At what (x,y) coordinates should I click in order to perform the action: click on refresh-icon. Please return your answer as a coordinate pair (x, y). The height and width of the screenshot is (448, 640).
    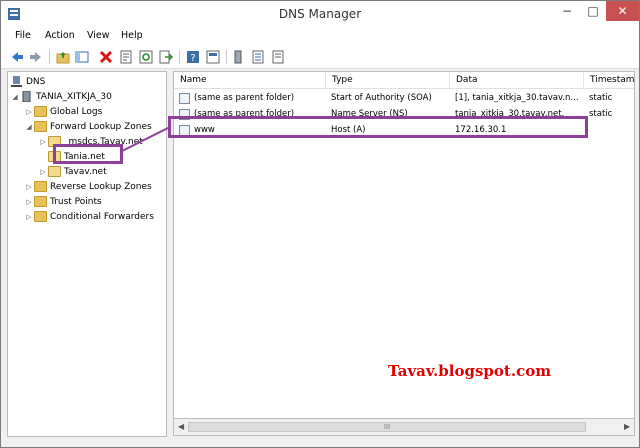
    Looking at the image, I should click on (146, 57).